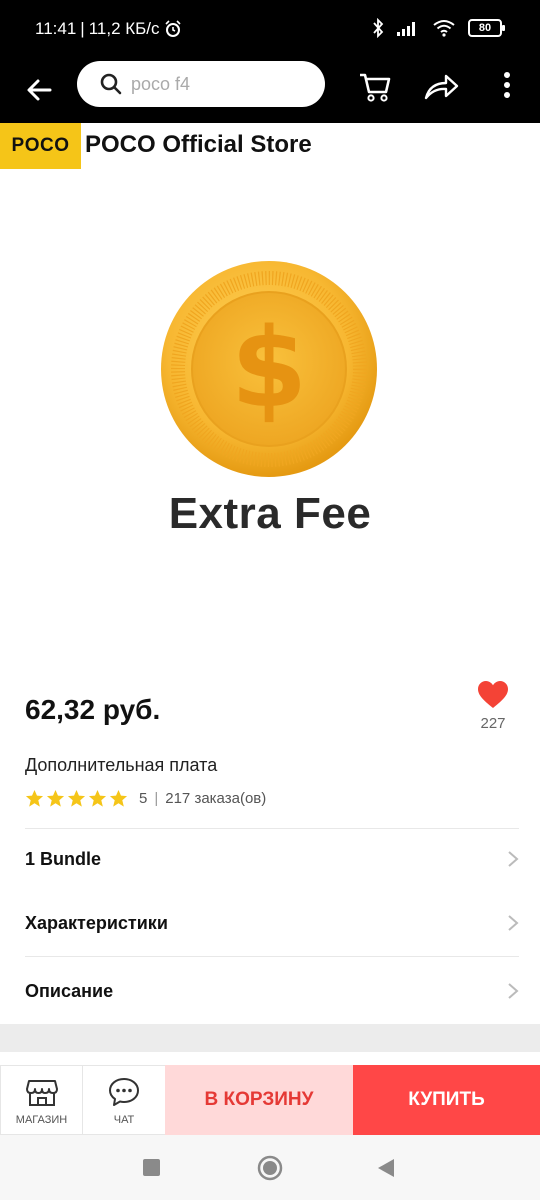 This screenshot has width=540, height=1200. I want to click on system-nav-bar, so click(270, 1167).